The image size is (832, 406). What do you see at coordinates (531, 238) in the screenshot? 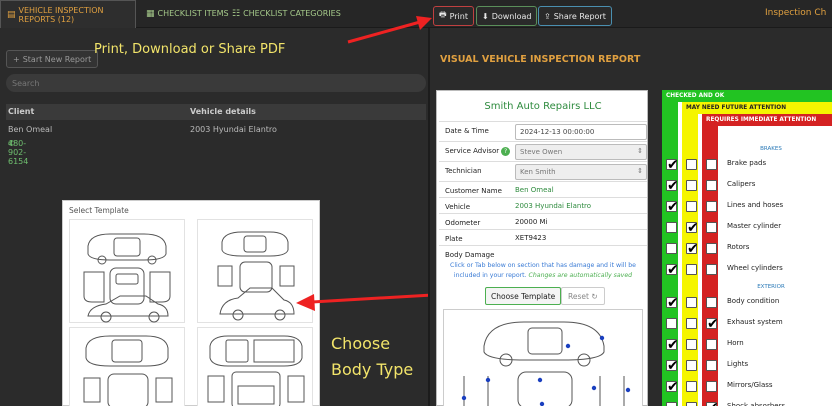
I see `plate-value: XET9423` at bounding box center [531, 238].